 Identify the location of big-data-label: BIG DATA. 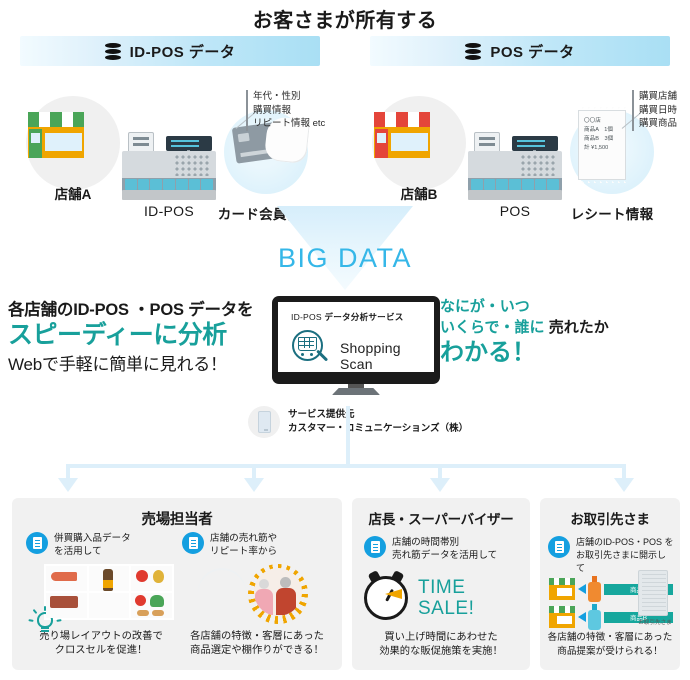
(344, 258).